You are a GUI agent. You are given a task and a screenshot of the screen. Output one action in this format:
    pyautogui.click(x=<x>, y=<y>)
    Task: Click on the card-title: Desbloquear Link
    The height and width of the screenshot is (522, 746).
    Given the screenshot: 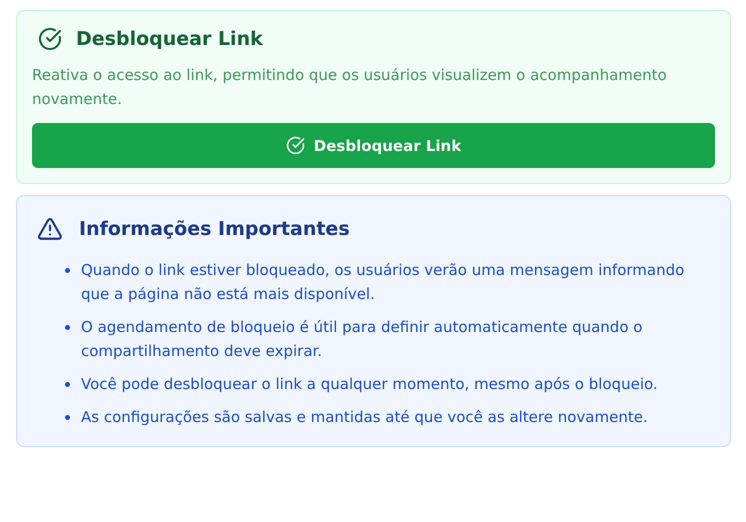 What is the action you would take?
    pyautogui.click(x=169, y=39)
    